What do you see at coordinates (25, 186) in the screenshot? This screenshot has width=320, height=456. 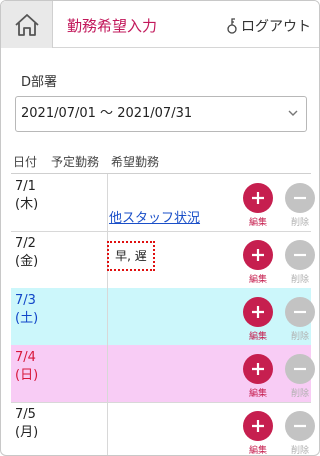 I see `row-date: 7/1` at bounding box center [25, 186].